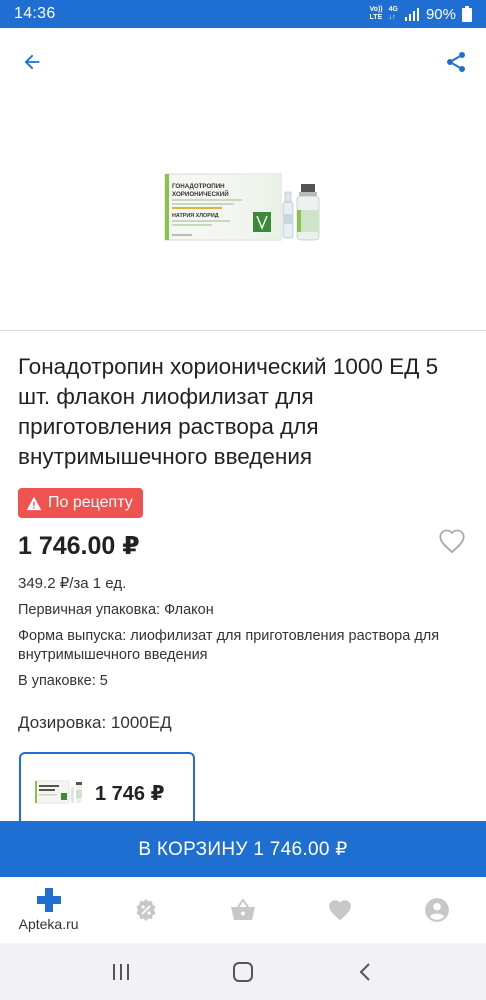 This screenshot has height=1000, width=486. I want to click on unit-price: 349.2 ₽/за 1 ед., so click(72, 583).